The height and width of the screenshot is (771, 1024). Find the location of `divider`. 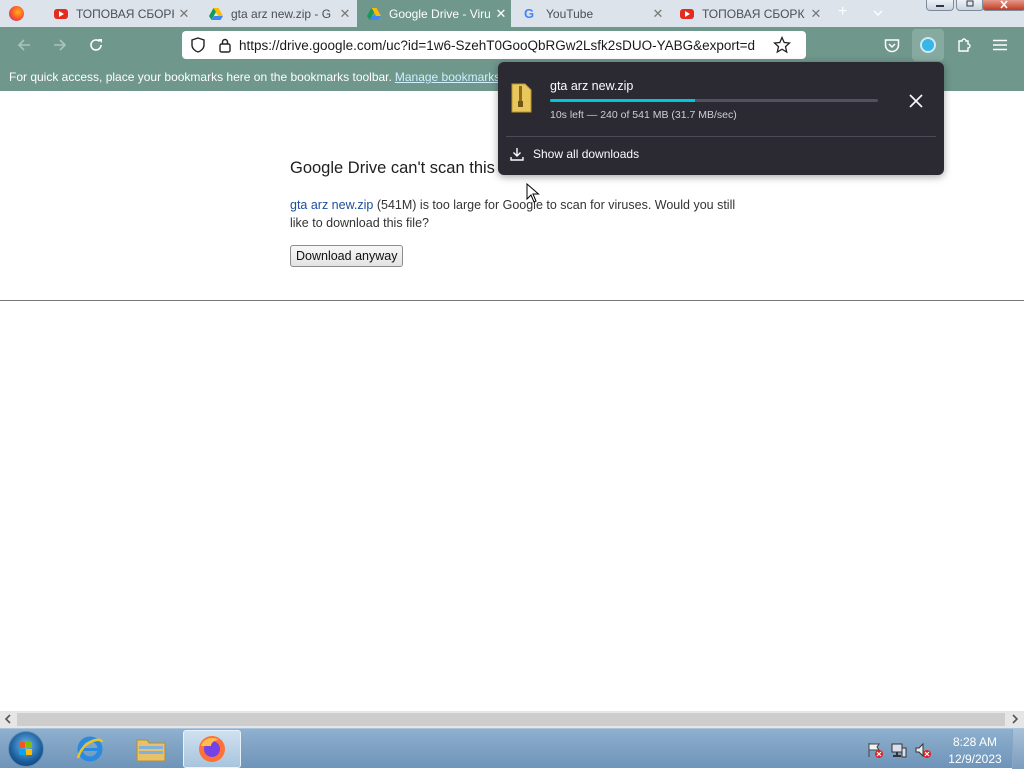

divider is located at coordinates (512, 300).